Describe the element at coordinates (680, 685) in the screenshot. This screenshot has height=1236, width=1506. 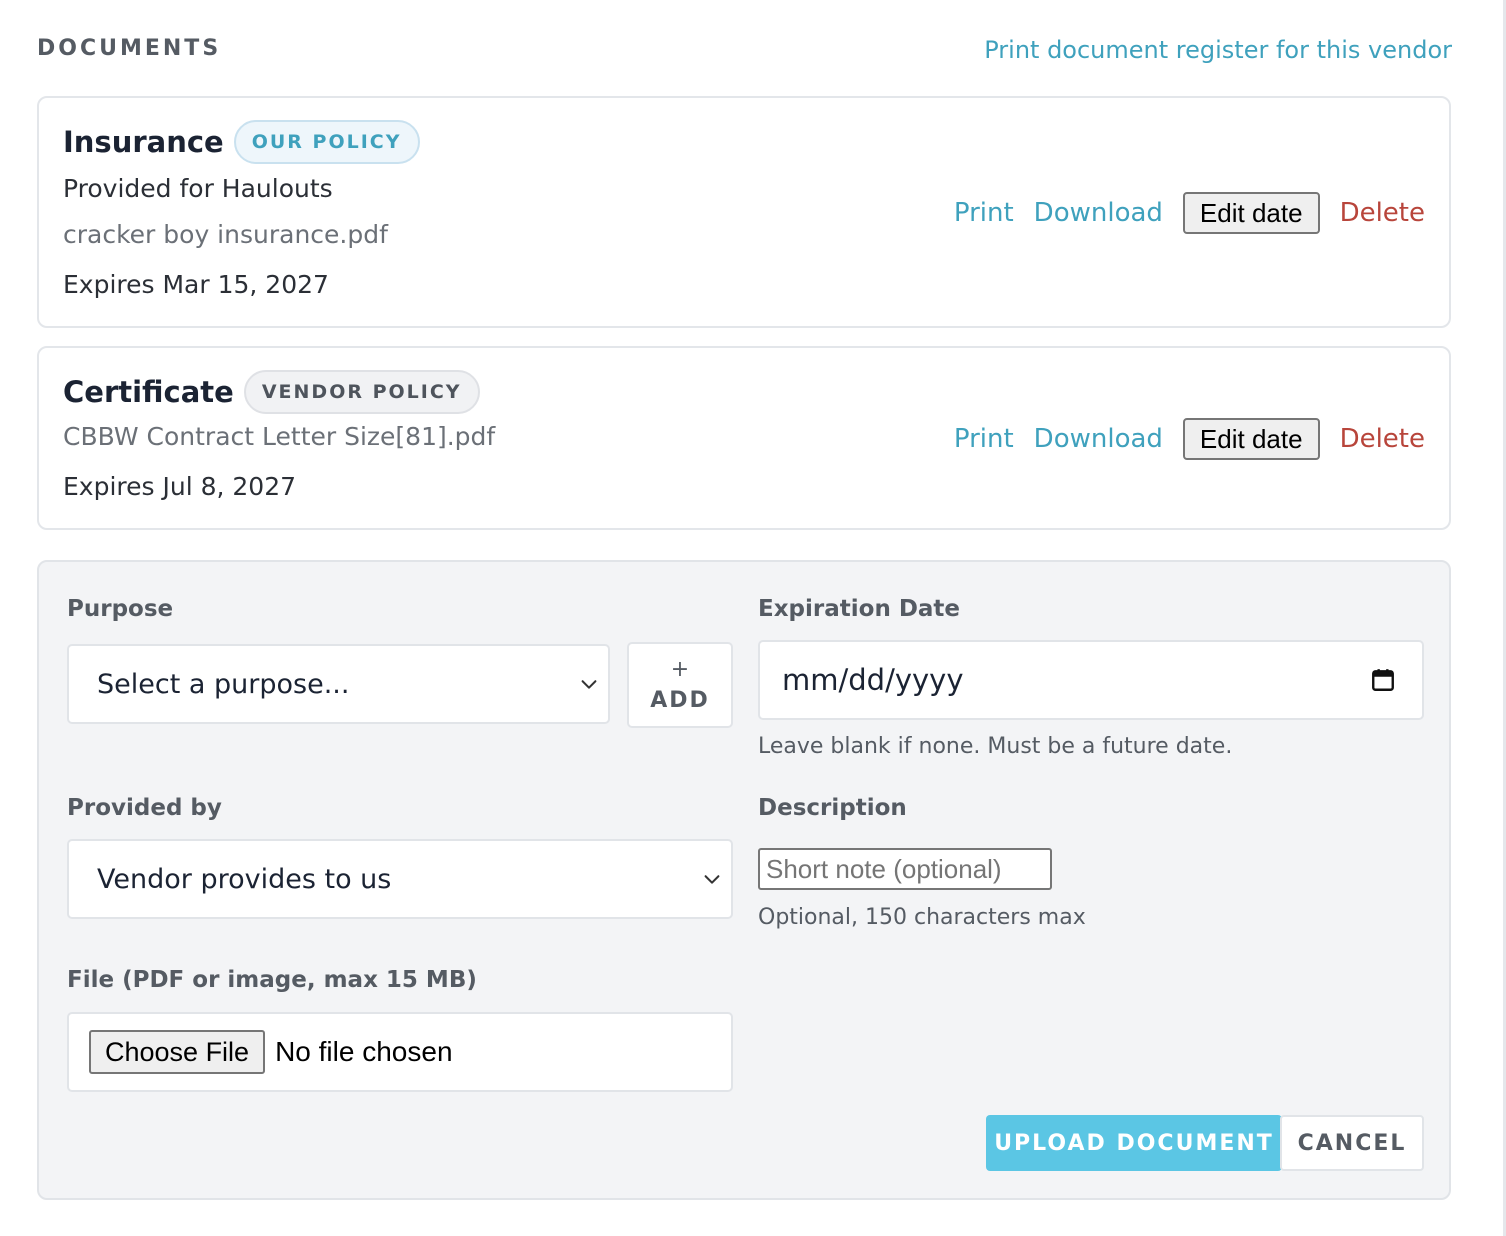
I see `add-purpose-button: + ADD` at that location.